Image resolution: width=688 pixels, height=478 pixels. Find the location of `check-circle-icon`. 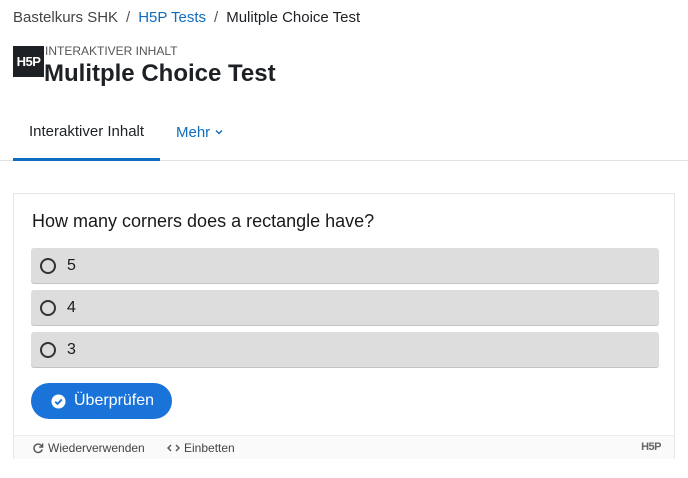

check-circle-icon is located at coordinates (58, 401).